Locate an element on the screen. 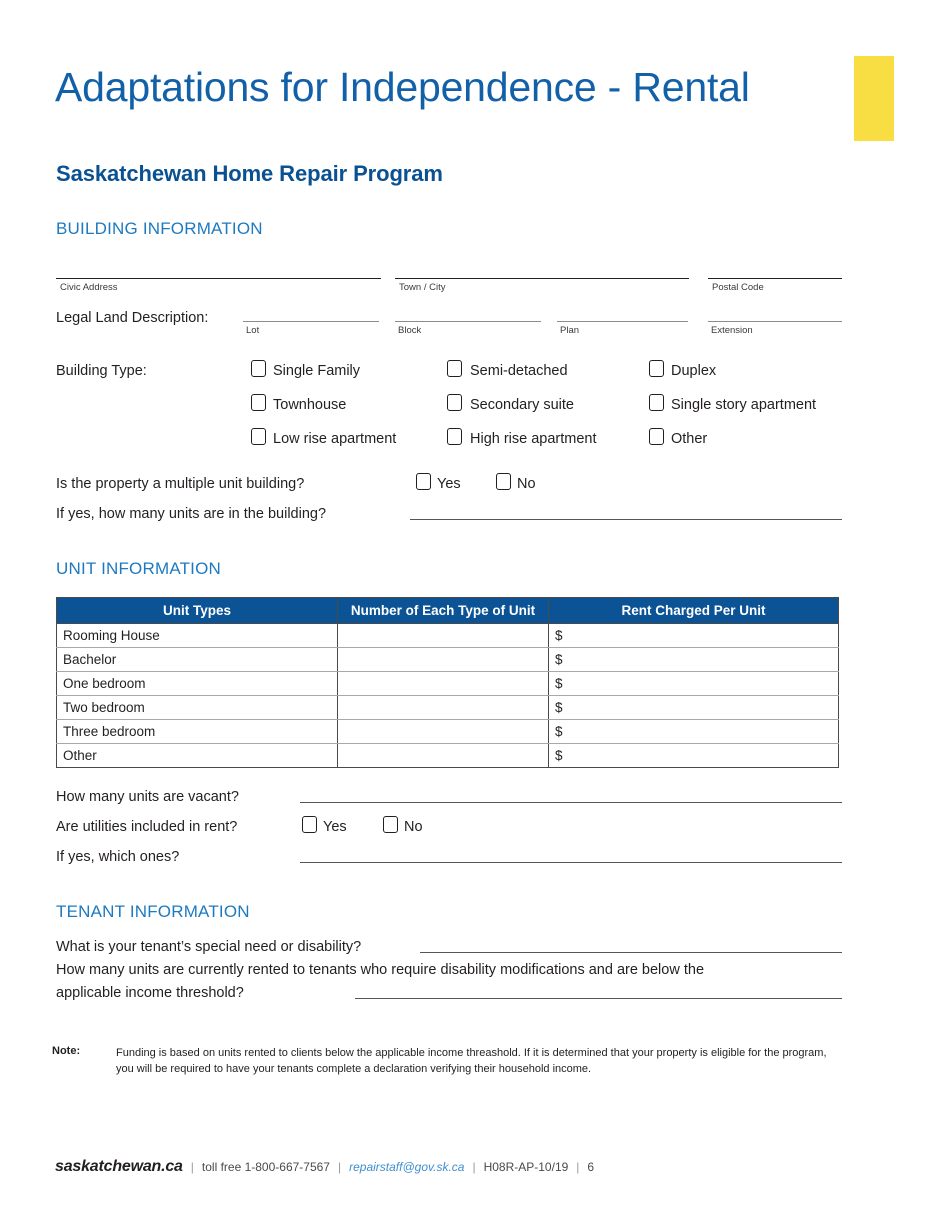 Image resolution: width=950 pixels, height=1230 pixels. checkbox-utilities-yes is located at coordinates (309, 824).